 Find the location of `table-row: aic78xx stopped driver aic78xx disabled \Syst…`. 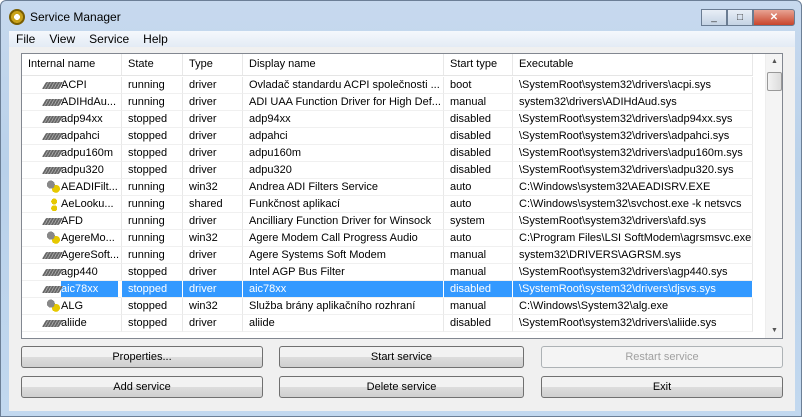

table-row: aic78xx stopped driver aic78xx disabled \Syst… is located at coordinates (387, 289).